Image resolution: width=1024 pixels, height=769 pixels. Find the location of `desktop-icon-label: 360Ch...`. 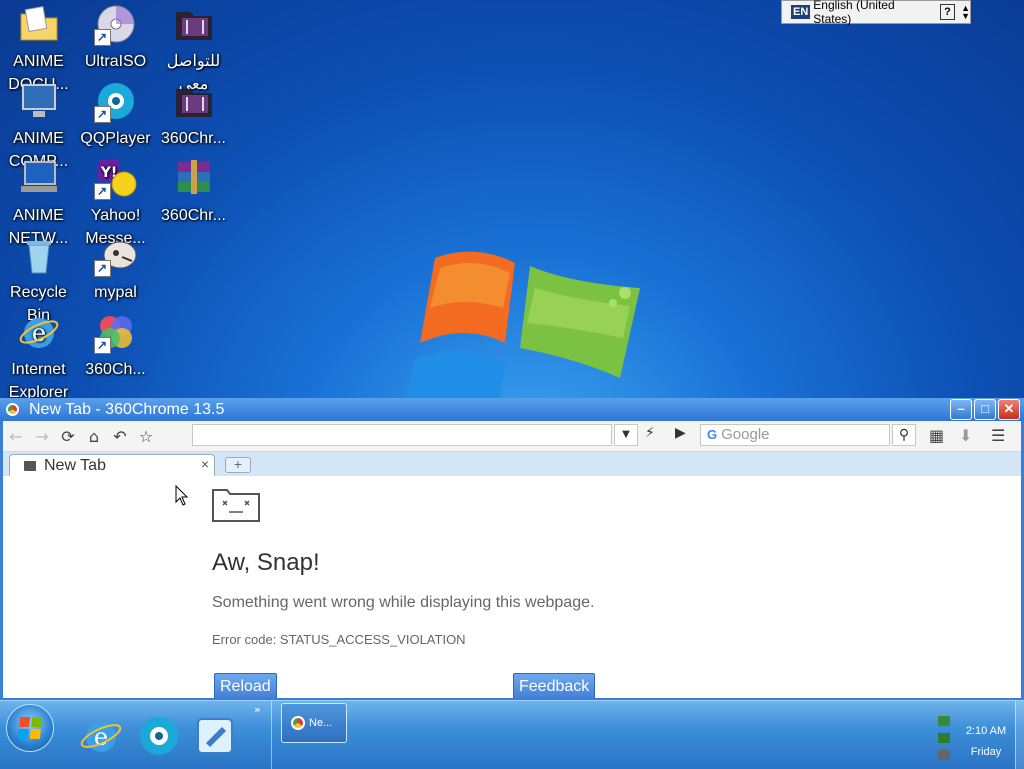

desktop-icon-label: 360Ch... is located at coordinates (115, 369).